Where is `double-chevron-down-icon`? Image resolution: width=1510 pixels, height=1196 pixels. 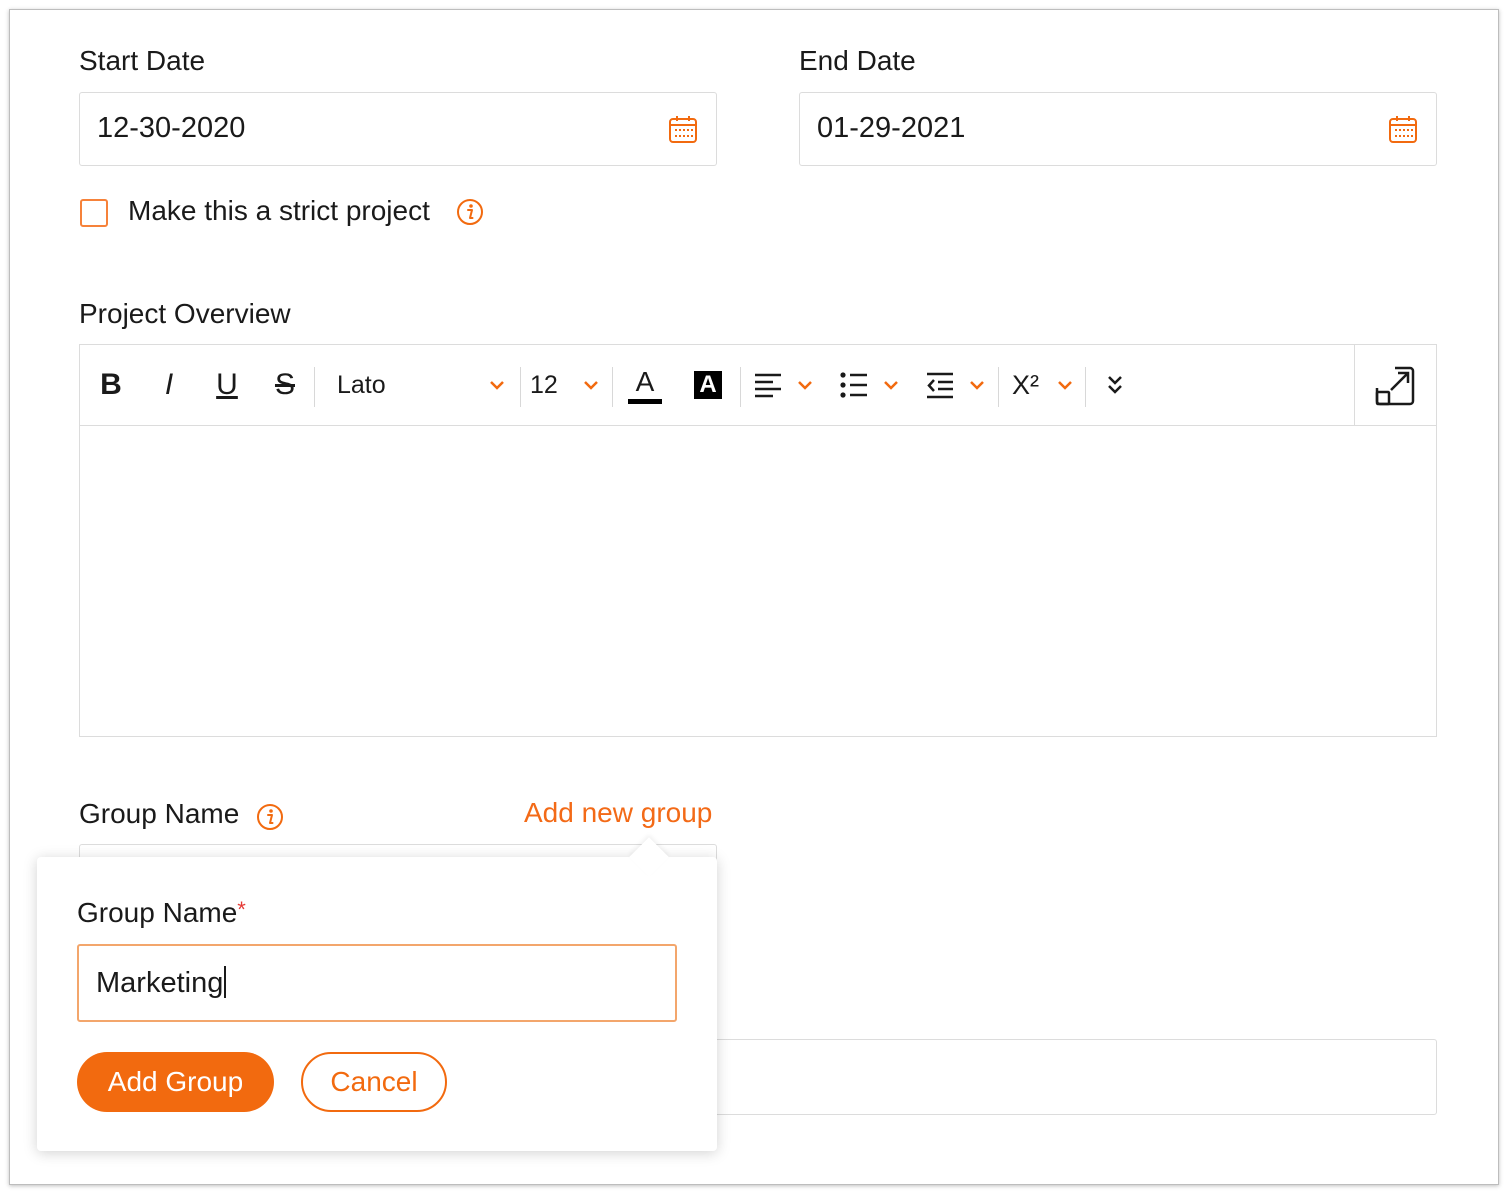 double-chevron-down-icon is located at coordinates (1115, 385).